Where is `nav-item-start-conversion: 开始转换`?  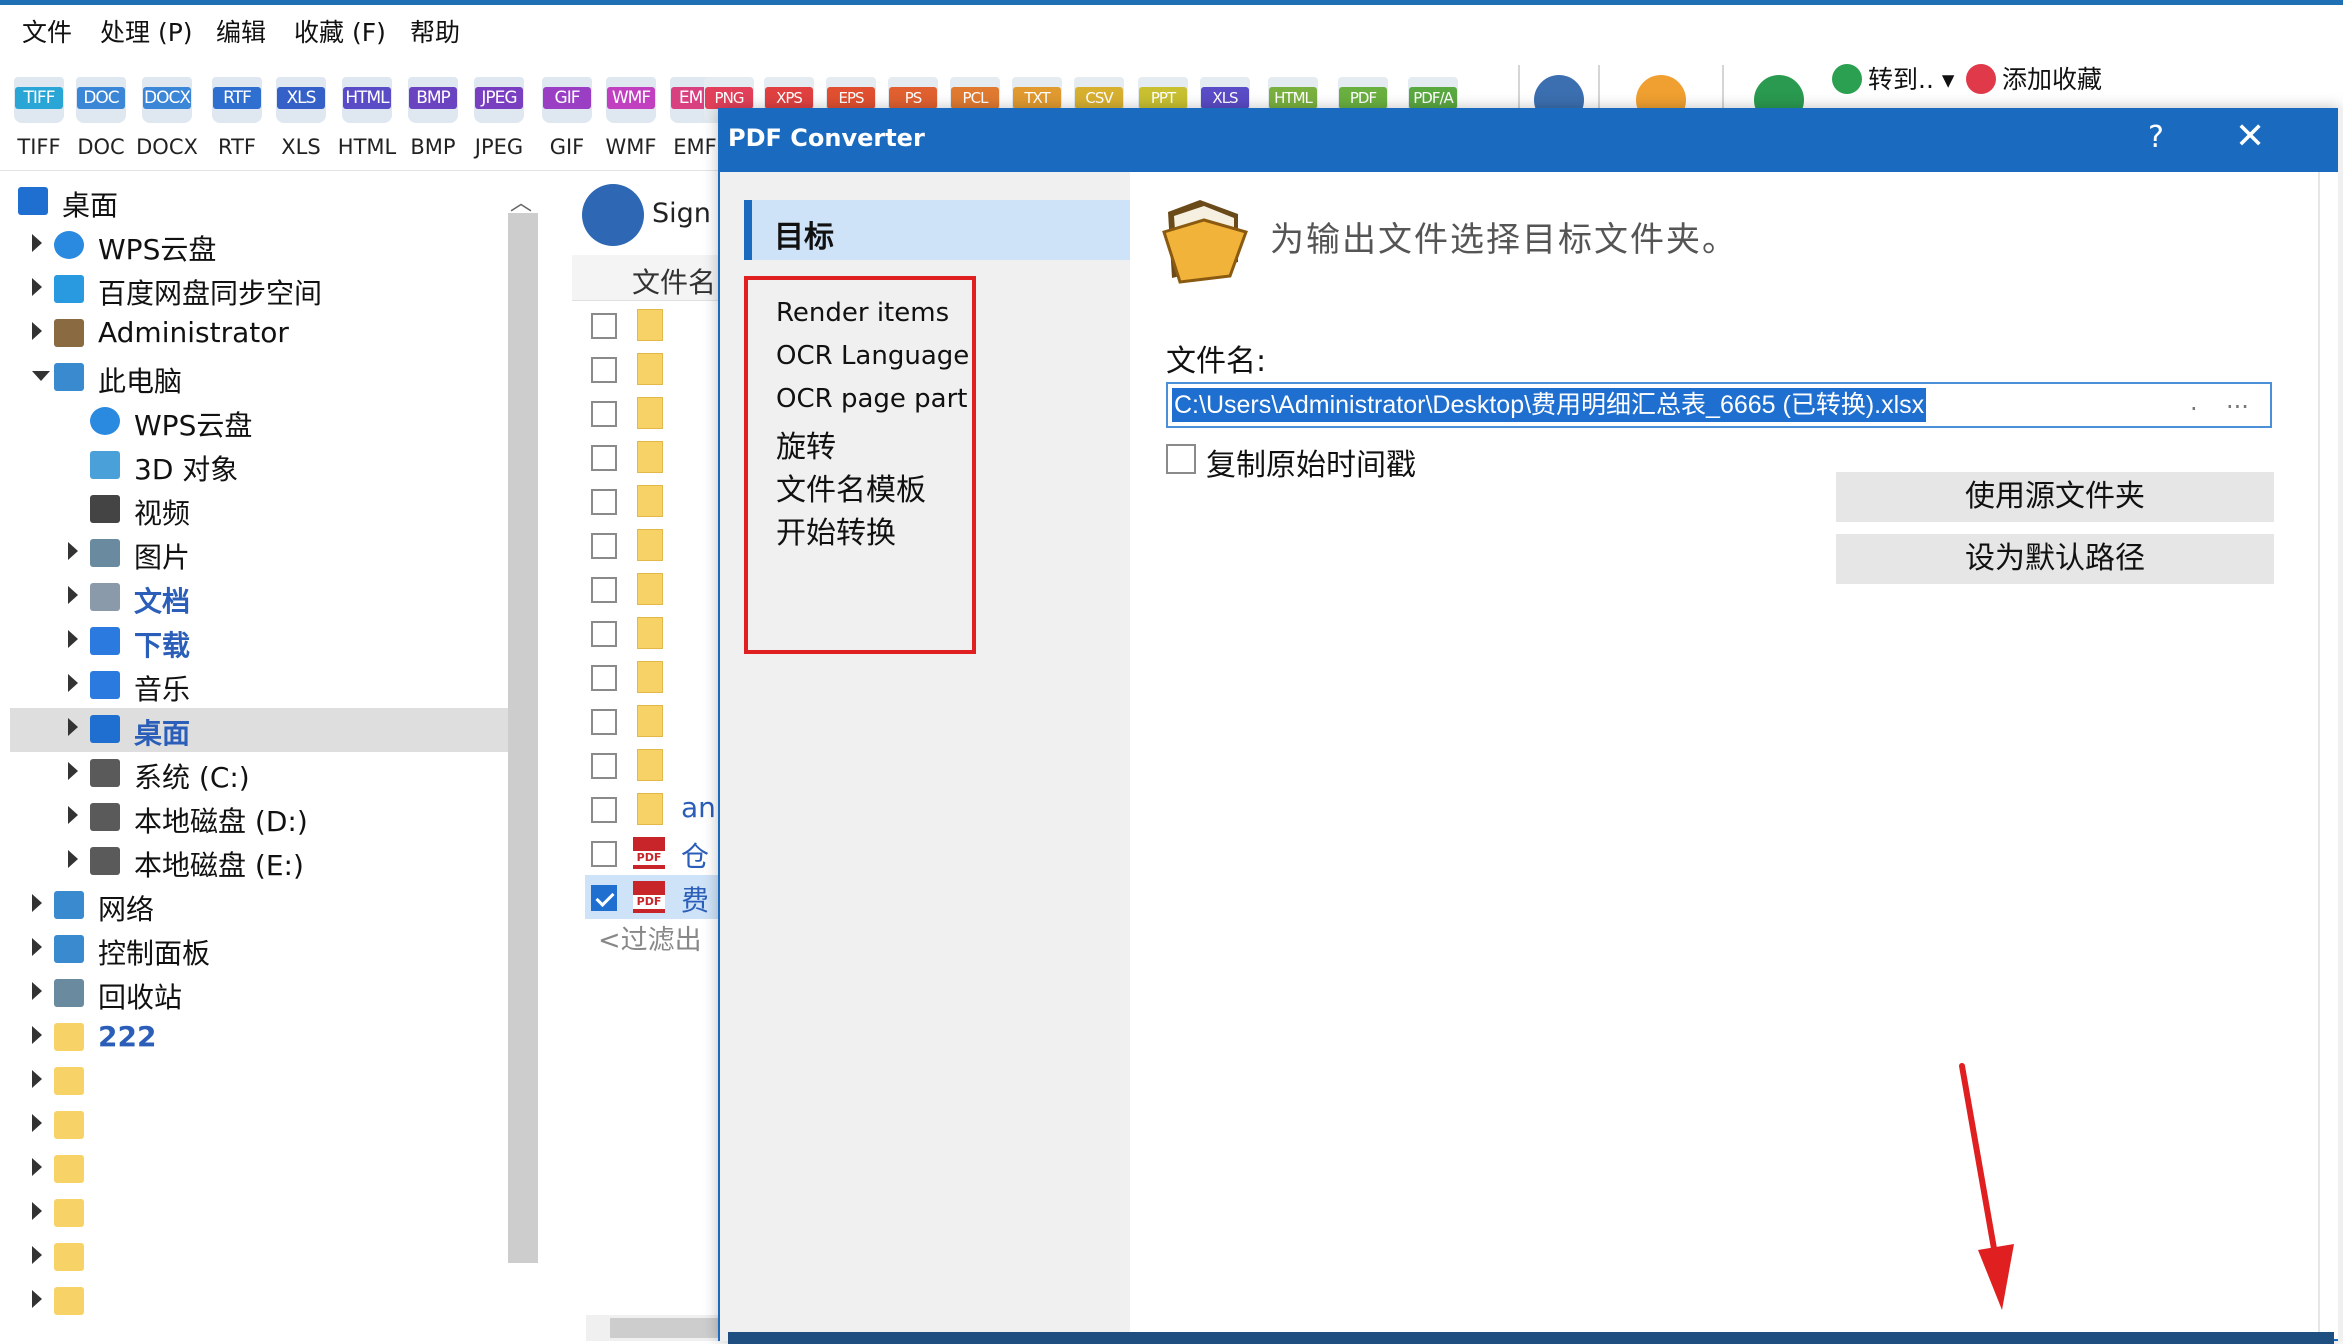
nav-item-start-conversion: 开始转换 is located at coordinates (836, 530).